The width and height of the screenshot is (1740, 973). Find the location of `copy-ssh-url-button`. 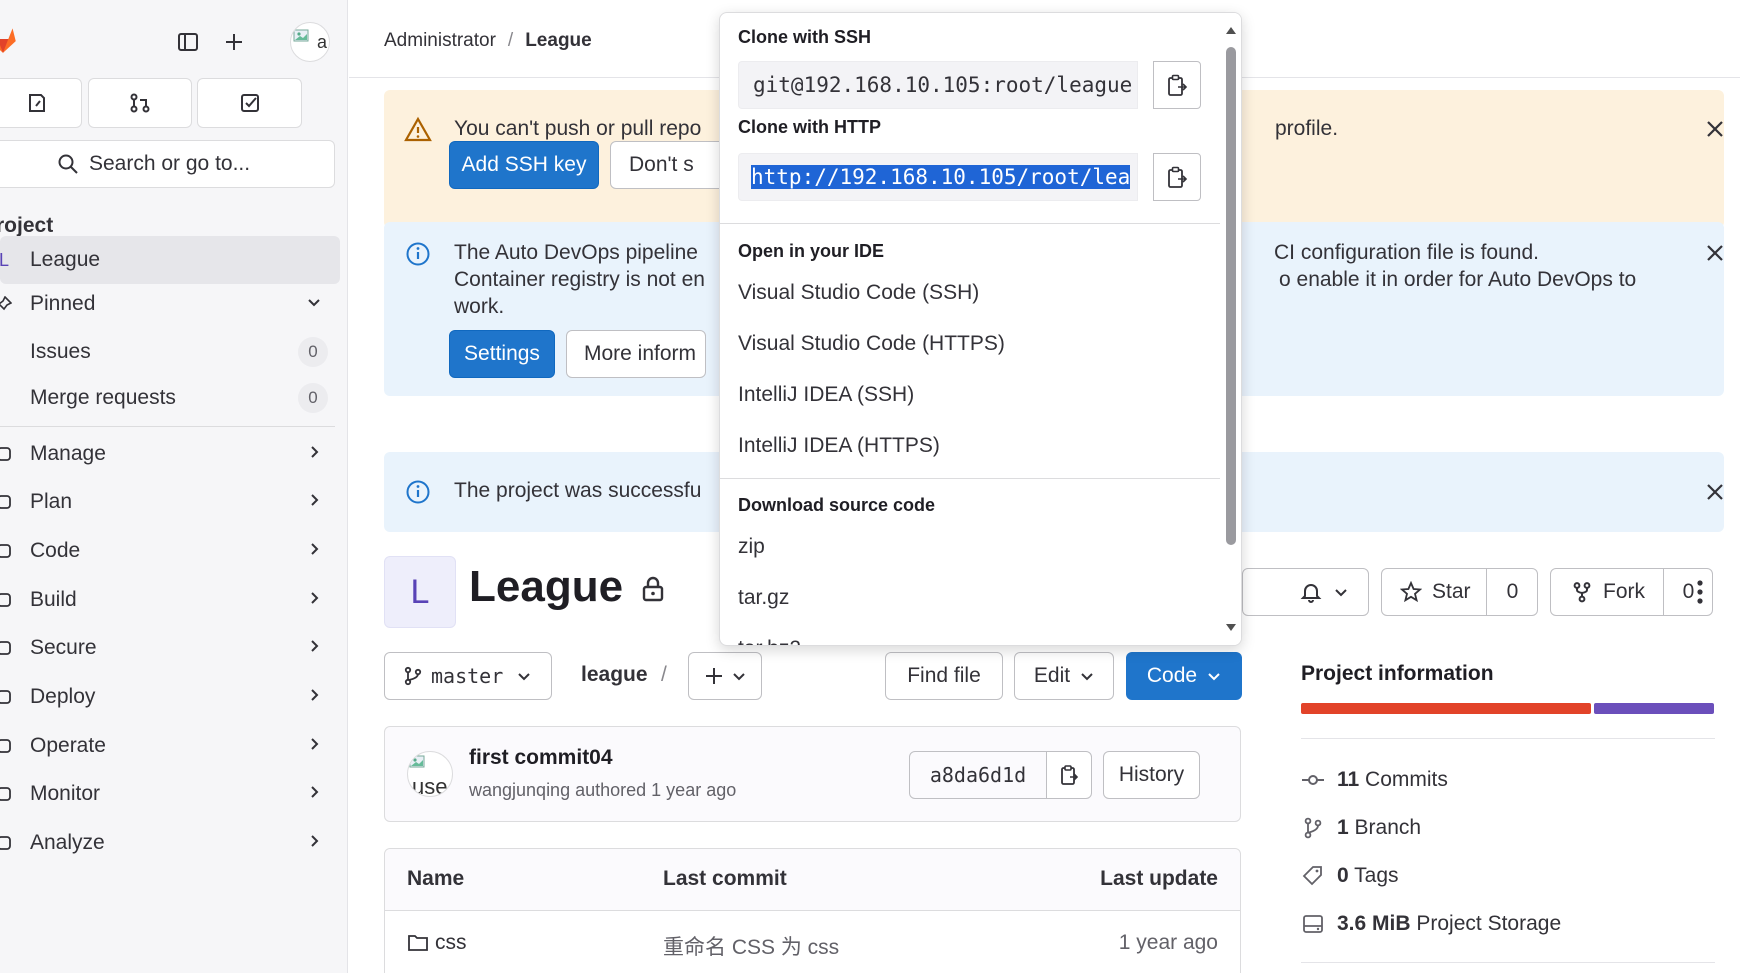

copy-ssh-url-button is located at coordinates (1177, 85).